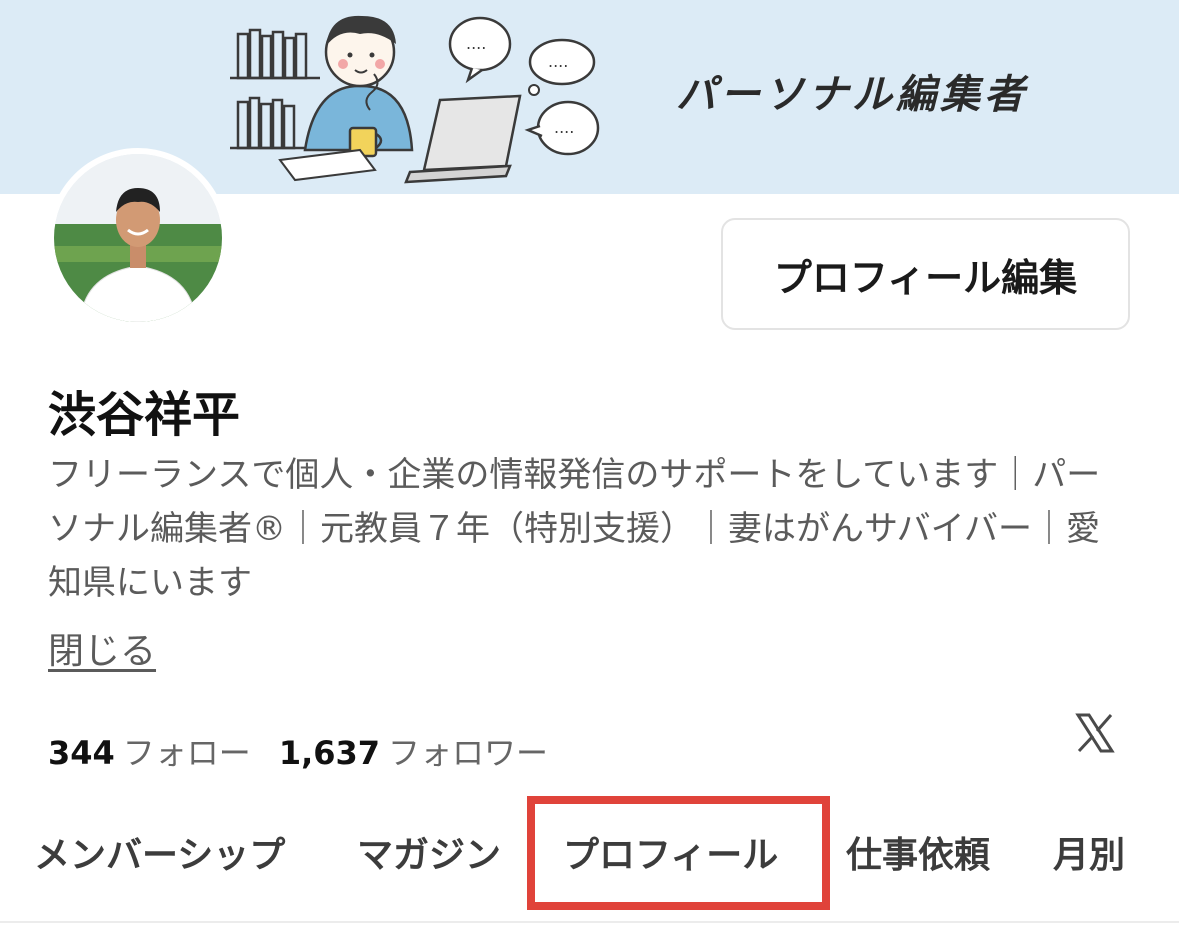  What do you see at coordinates (1095, 733) in the screenshot?
I see `x-logo-icon` at bounding box center [1095, 733].